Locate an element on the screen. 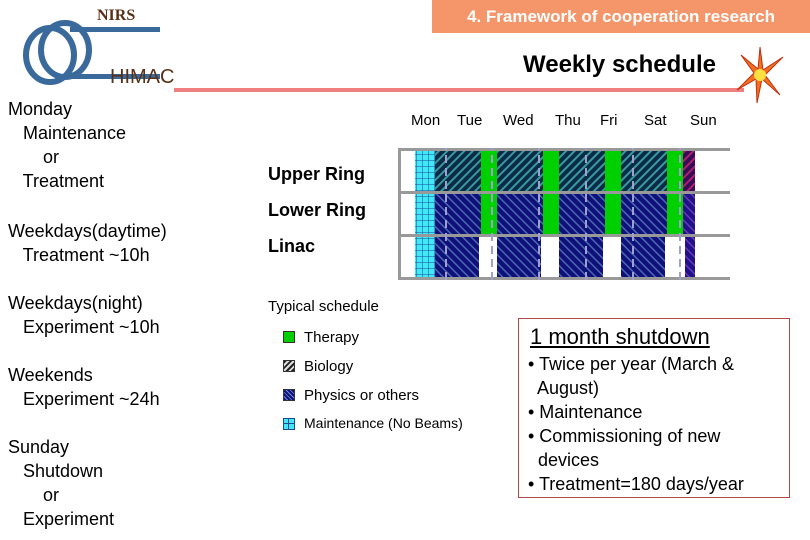 Image resolution: width=810 pixels, height=540 pixels. ring-linac: Linac is located at coordinates (292, 246).